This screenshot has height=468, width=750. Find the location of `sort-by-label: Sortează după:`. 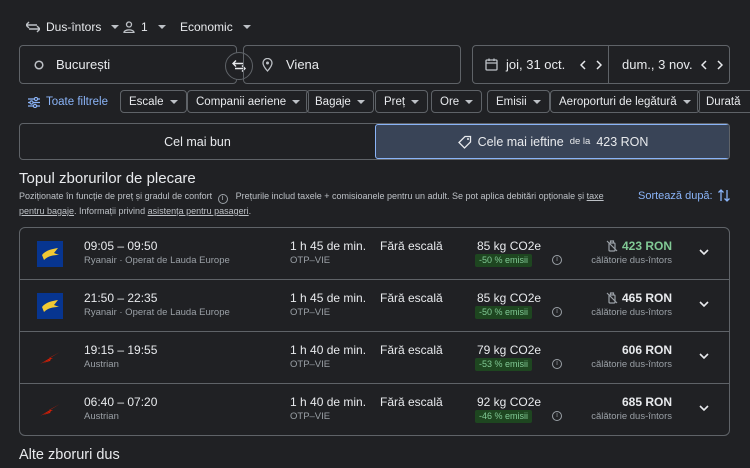

sort-by-label: Sortează după: is located at coordinates (675, 195).